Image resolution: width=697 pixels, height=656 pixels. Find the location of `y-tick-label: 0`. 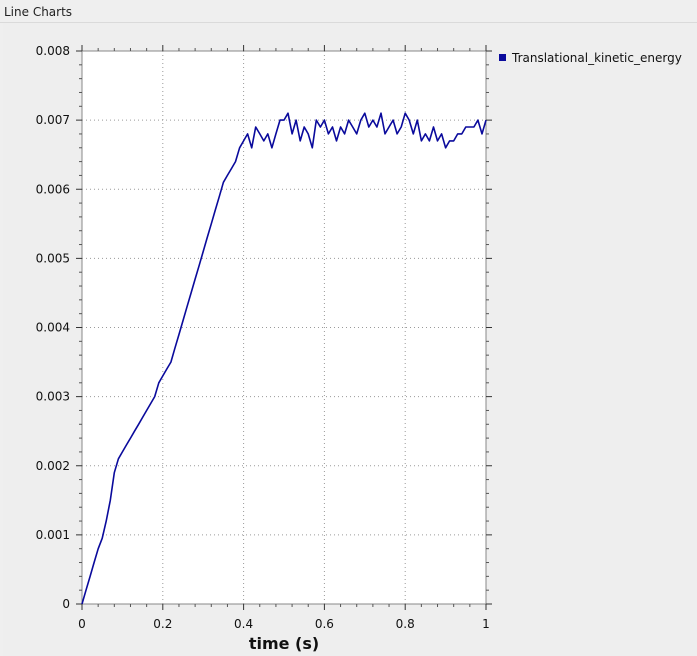

y-tick-label: 0 is located at coordinates (66, 604).